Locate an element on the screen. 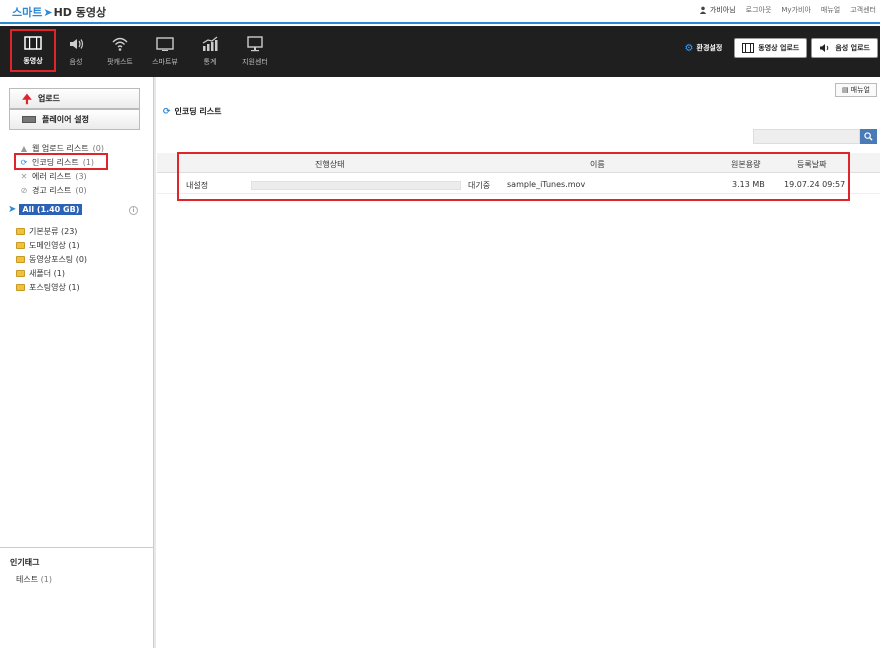  up-arrow-icon: ▲ is located at coordinates (24, 148).